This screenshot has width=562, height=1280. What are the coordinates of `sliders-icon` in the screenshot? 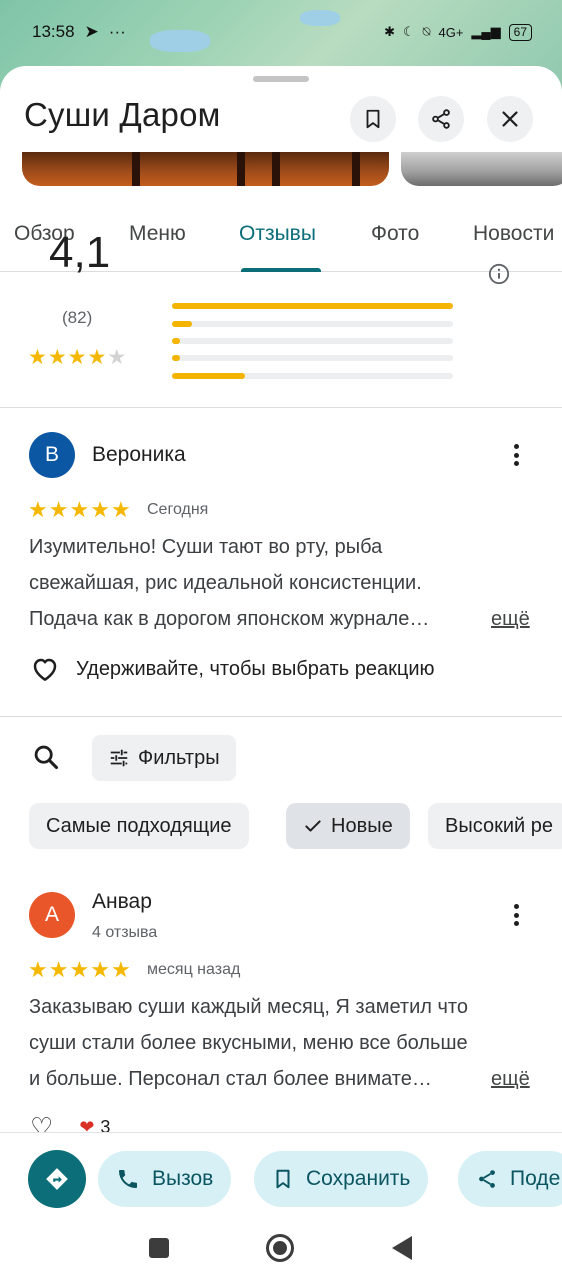 It's located at (119, 758).